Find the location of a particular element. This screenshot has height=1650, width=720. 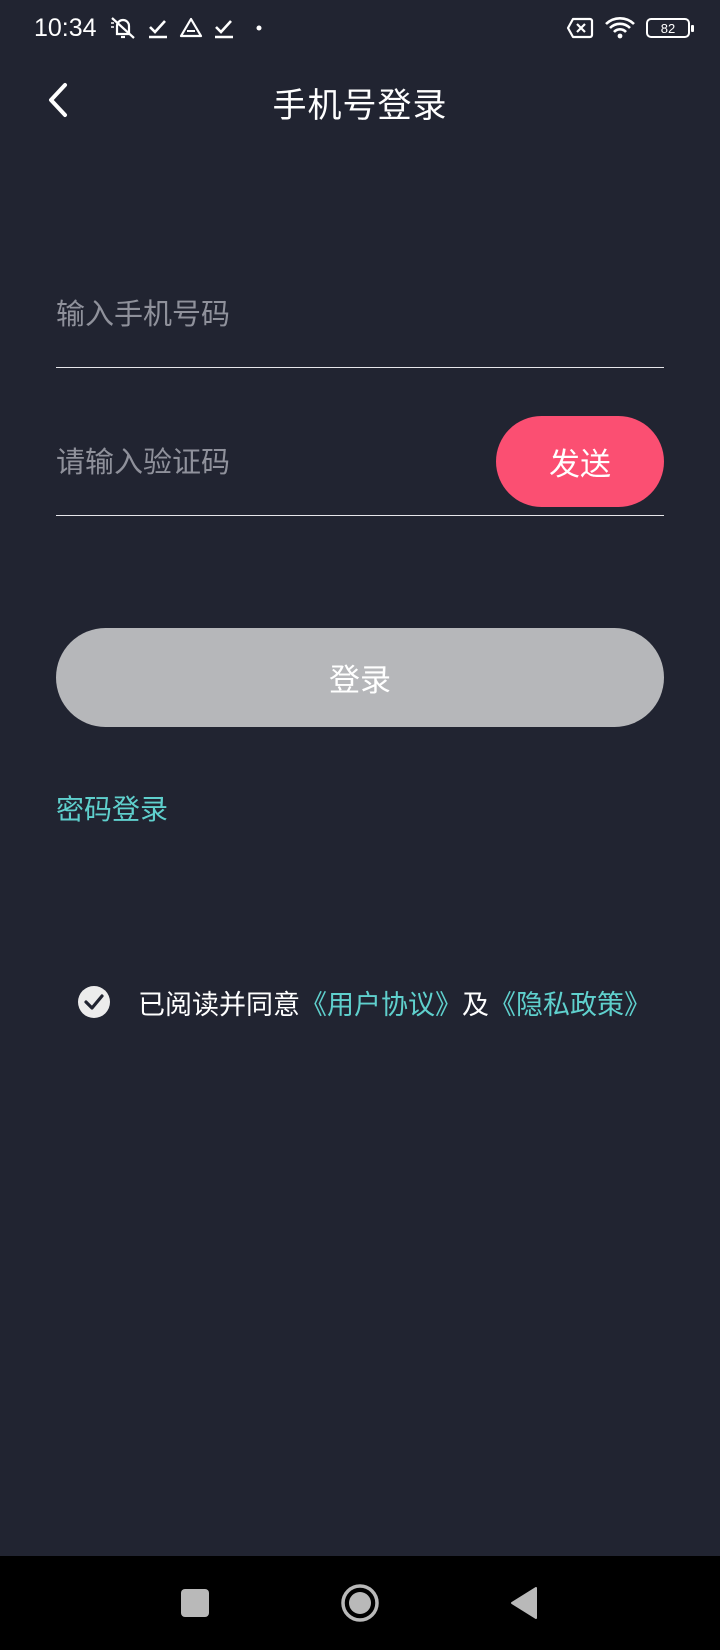

status-bar: 10:34 82 is located at coordinates (360, 28).